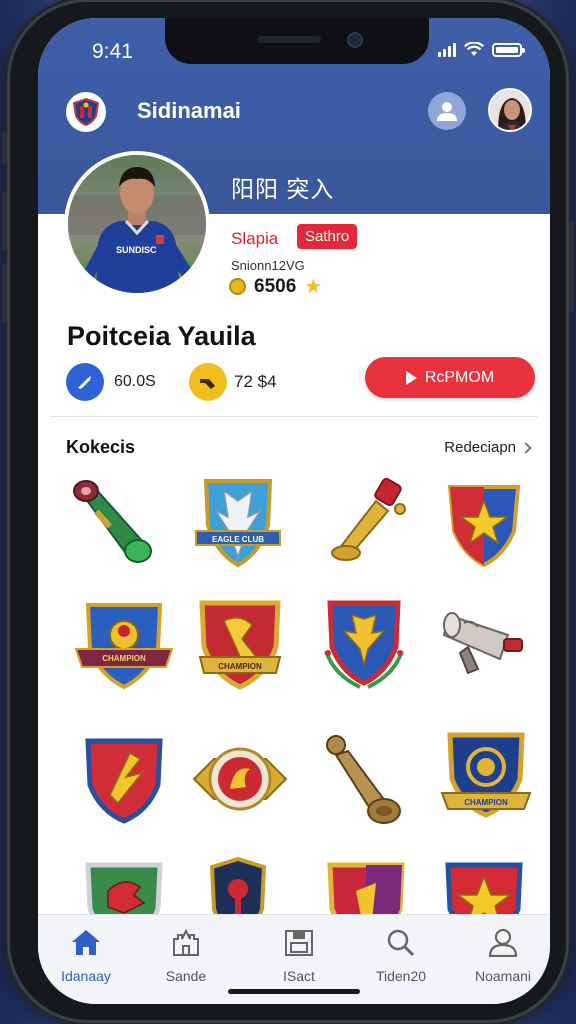 This screenshot has height=1024, width=576. Describe the element at coordinates (186, 942) in the screenshot. I see `castle-icon` at that location.